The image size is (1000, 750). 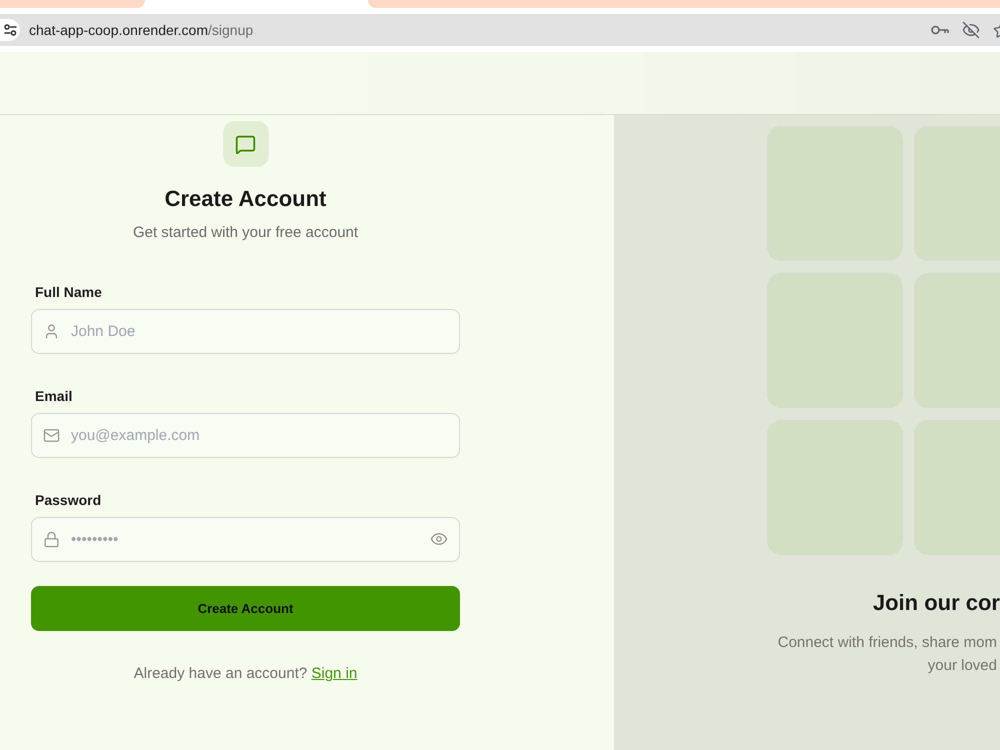 What do you see at coordinates (334, 673) in the screenshot?
I see `sign-in-link: Sign in` at bounding box center [334, 673].